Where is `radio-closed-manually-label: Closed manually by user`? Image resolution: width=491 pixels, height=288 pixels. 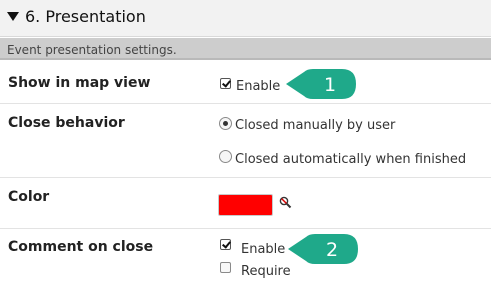 radio-closed-manually-label: Closed manually by user is located at coordinates (315, 125).